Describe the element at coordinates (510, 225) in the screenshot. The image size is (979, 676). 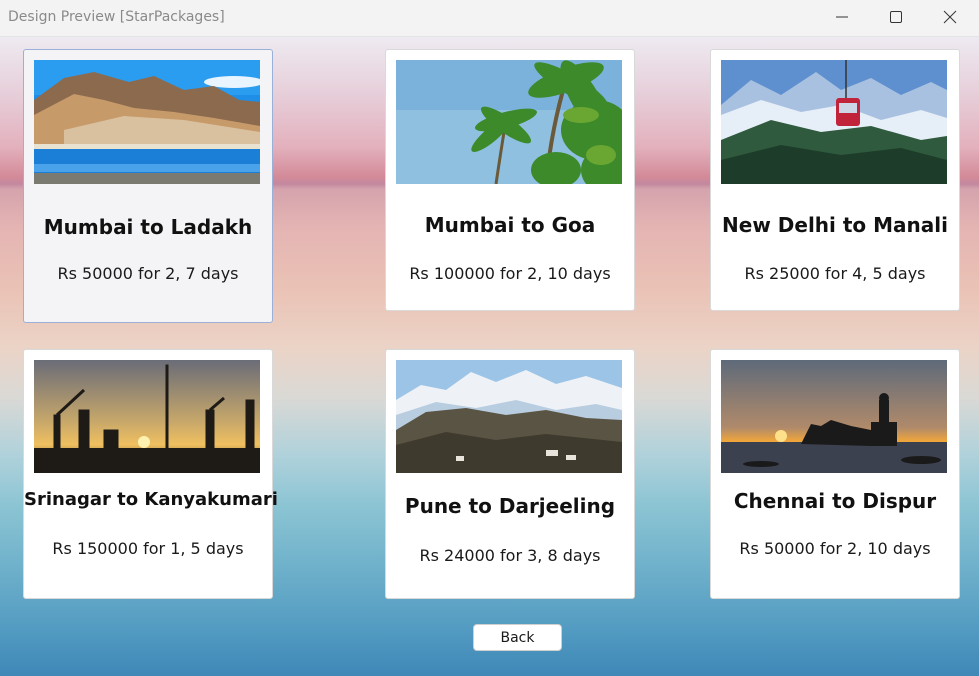
I see `package-title: Mumbai to Goa` at that location.